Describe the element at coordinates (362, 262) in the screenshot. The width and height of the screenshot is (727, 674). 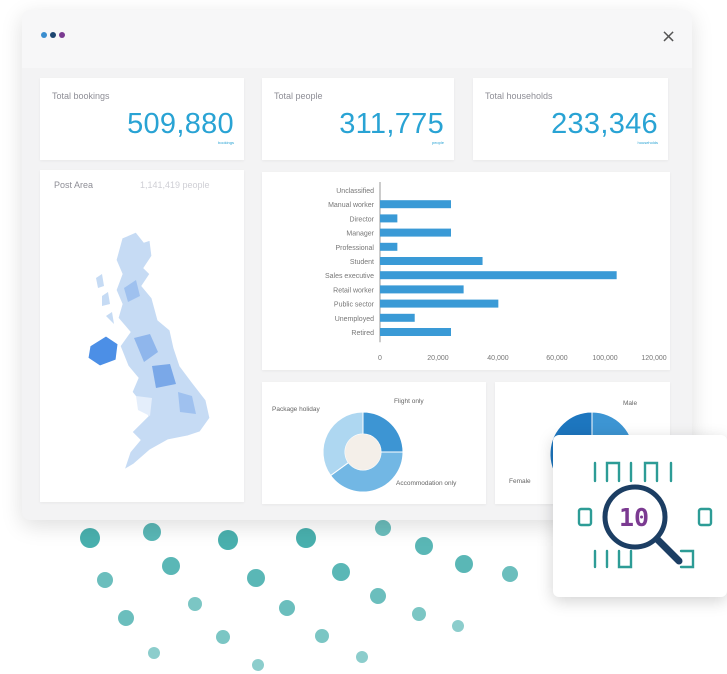
I see `category-label: Student` at that location.